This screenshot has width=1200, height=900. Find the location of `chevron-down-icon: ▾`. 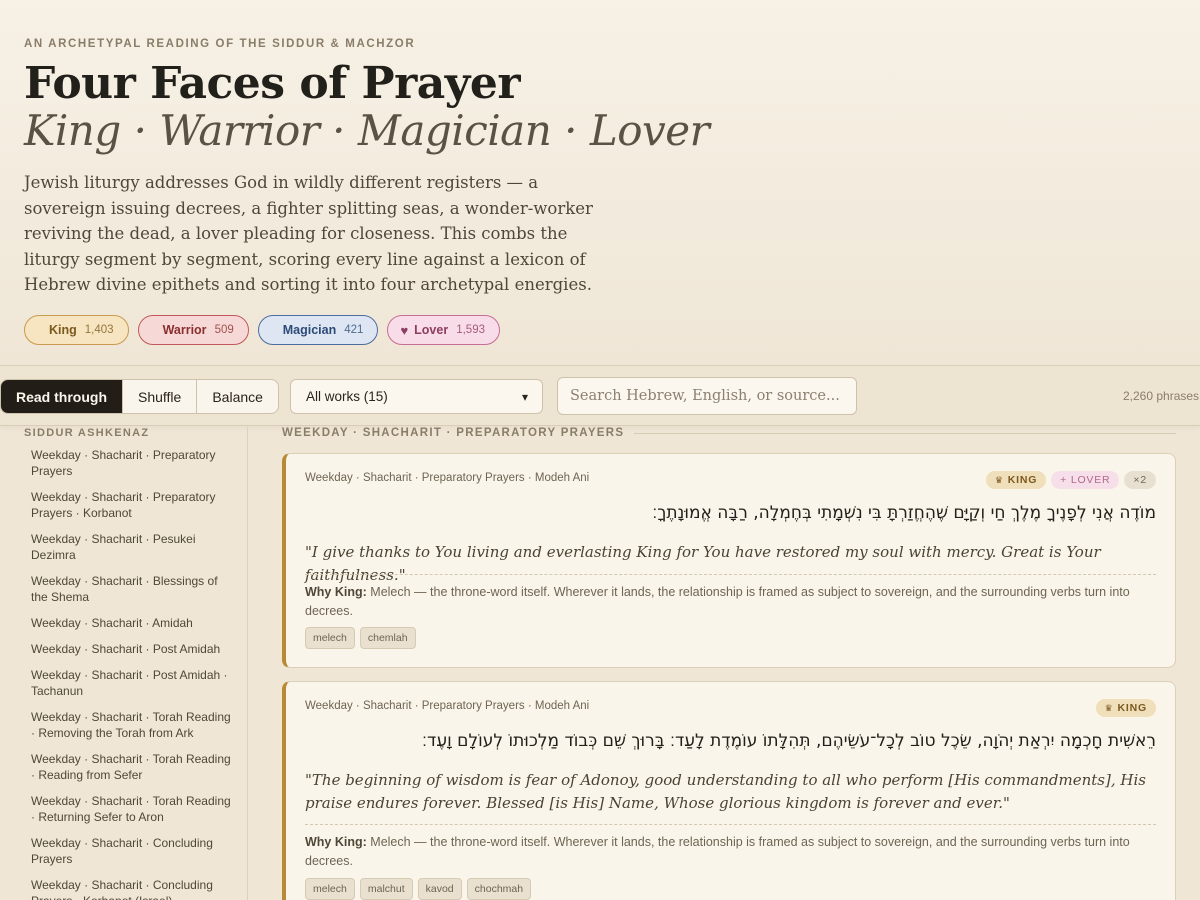

chevron-down-icon: ▾ is located at coordinates (524, 396).